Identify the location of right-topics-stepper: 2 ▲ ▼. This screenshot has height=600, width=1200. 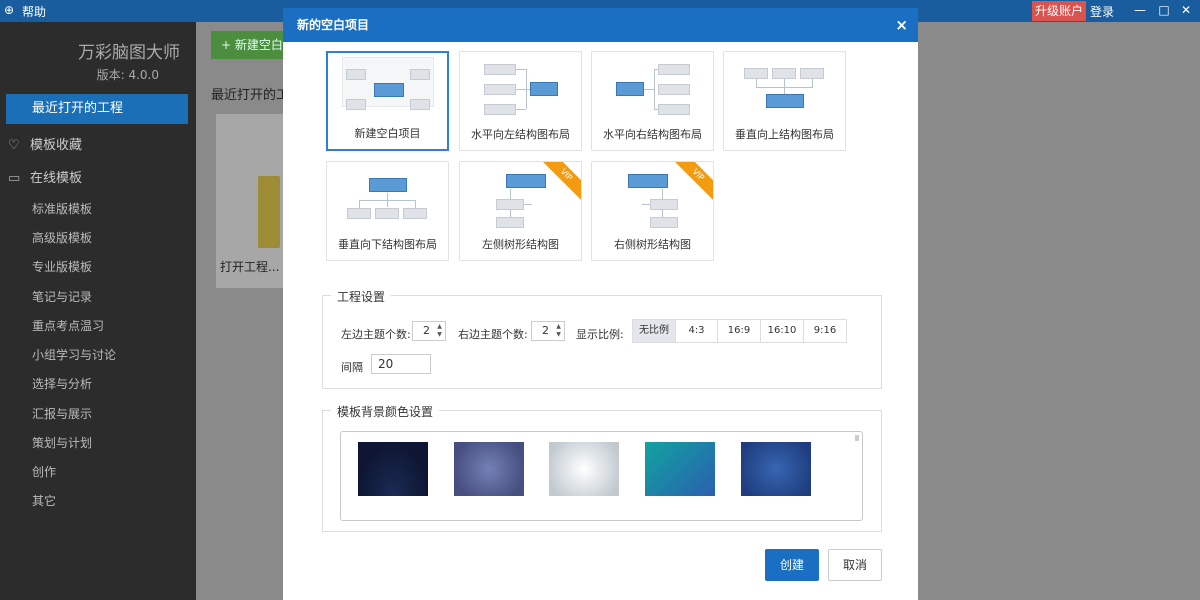
(548, 331).